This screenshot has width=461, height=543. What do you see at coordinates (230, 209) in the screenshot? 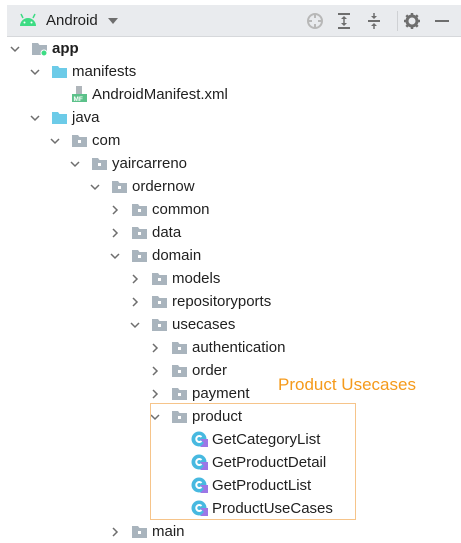
I see `tree-item-common: common` at bounding box center [230, 209].